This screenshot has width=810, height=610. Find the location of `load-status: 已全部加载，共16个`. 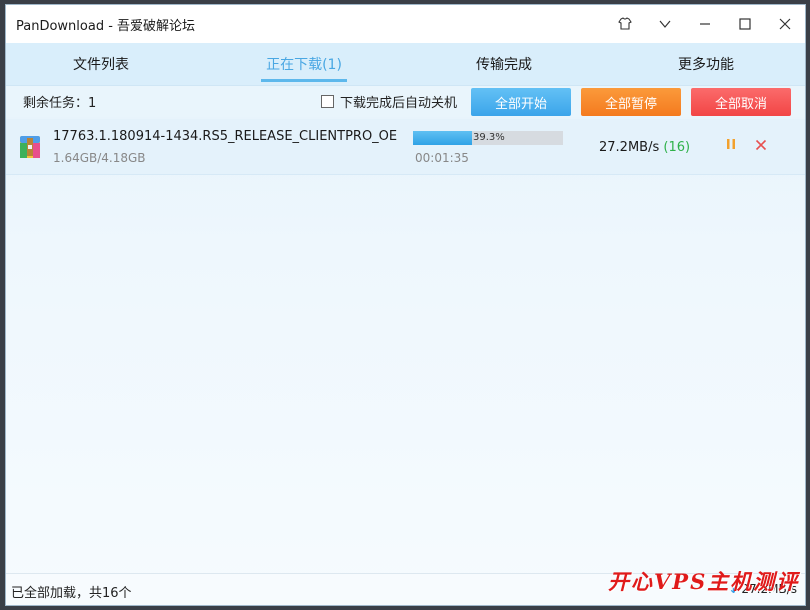

load-status: 已全部加载，共16个 is located at coordinates (71, 593).